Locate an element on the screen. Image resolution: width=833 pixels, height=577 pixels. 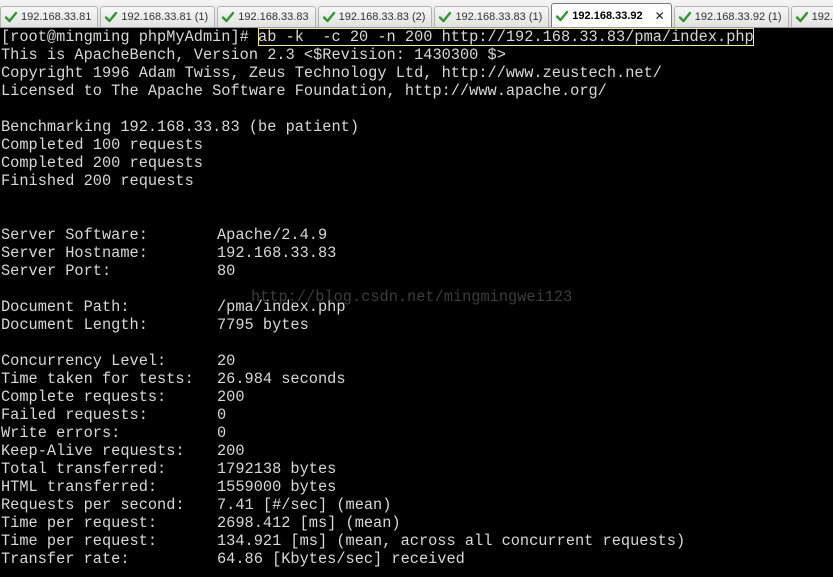
stat-value: Apache/2.4.9 is located at coordinates (272, 235).